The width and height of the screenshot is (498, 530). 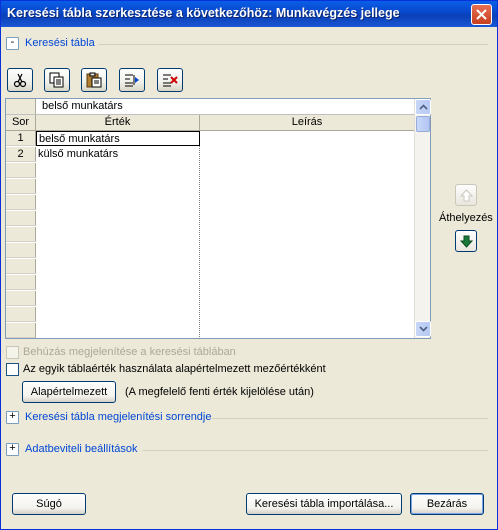 What do you see at coordinates (118, 123) in the screenshot?
I see `column-header-value: Érték` at bounding box center [118, 123].